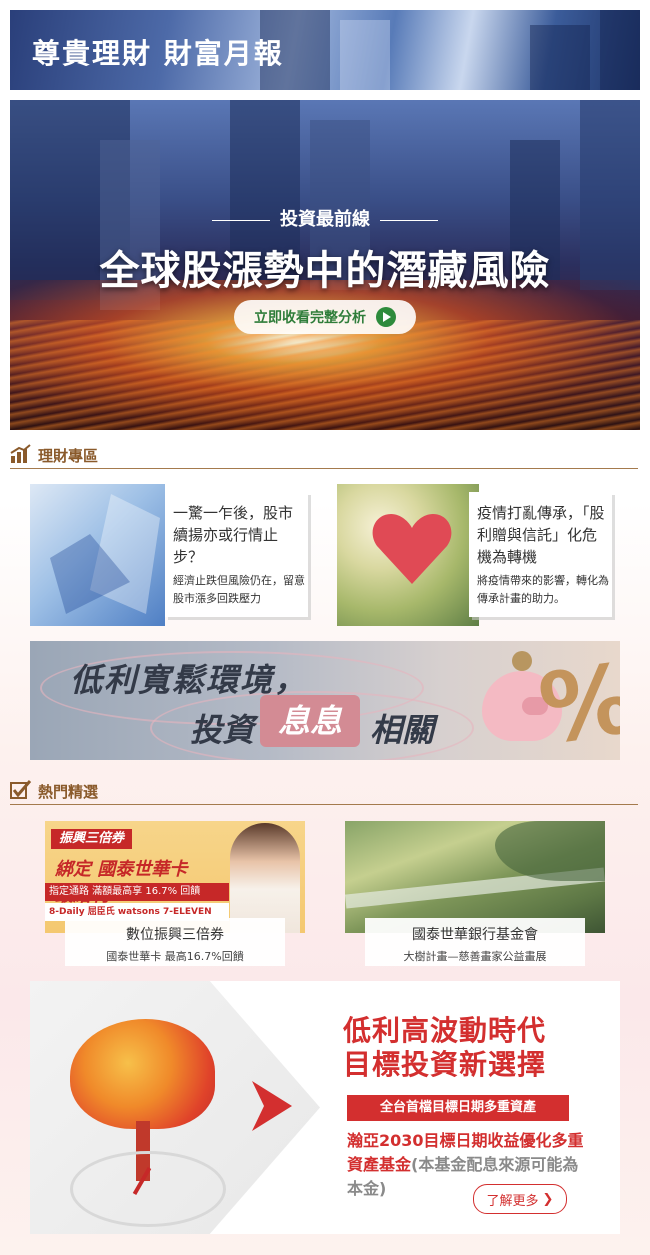 Image resolution: width=650 pixels, height=1255 pixels. I want to click on promo-image-painting, so click(475, 877).